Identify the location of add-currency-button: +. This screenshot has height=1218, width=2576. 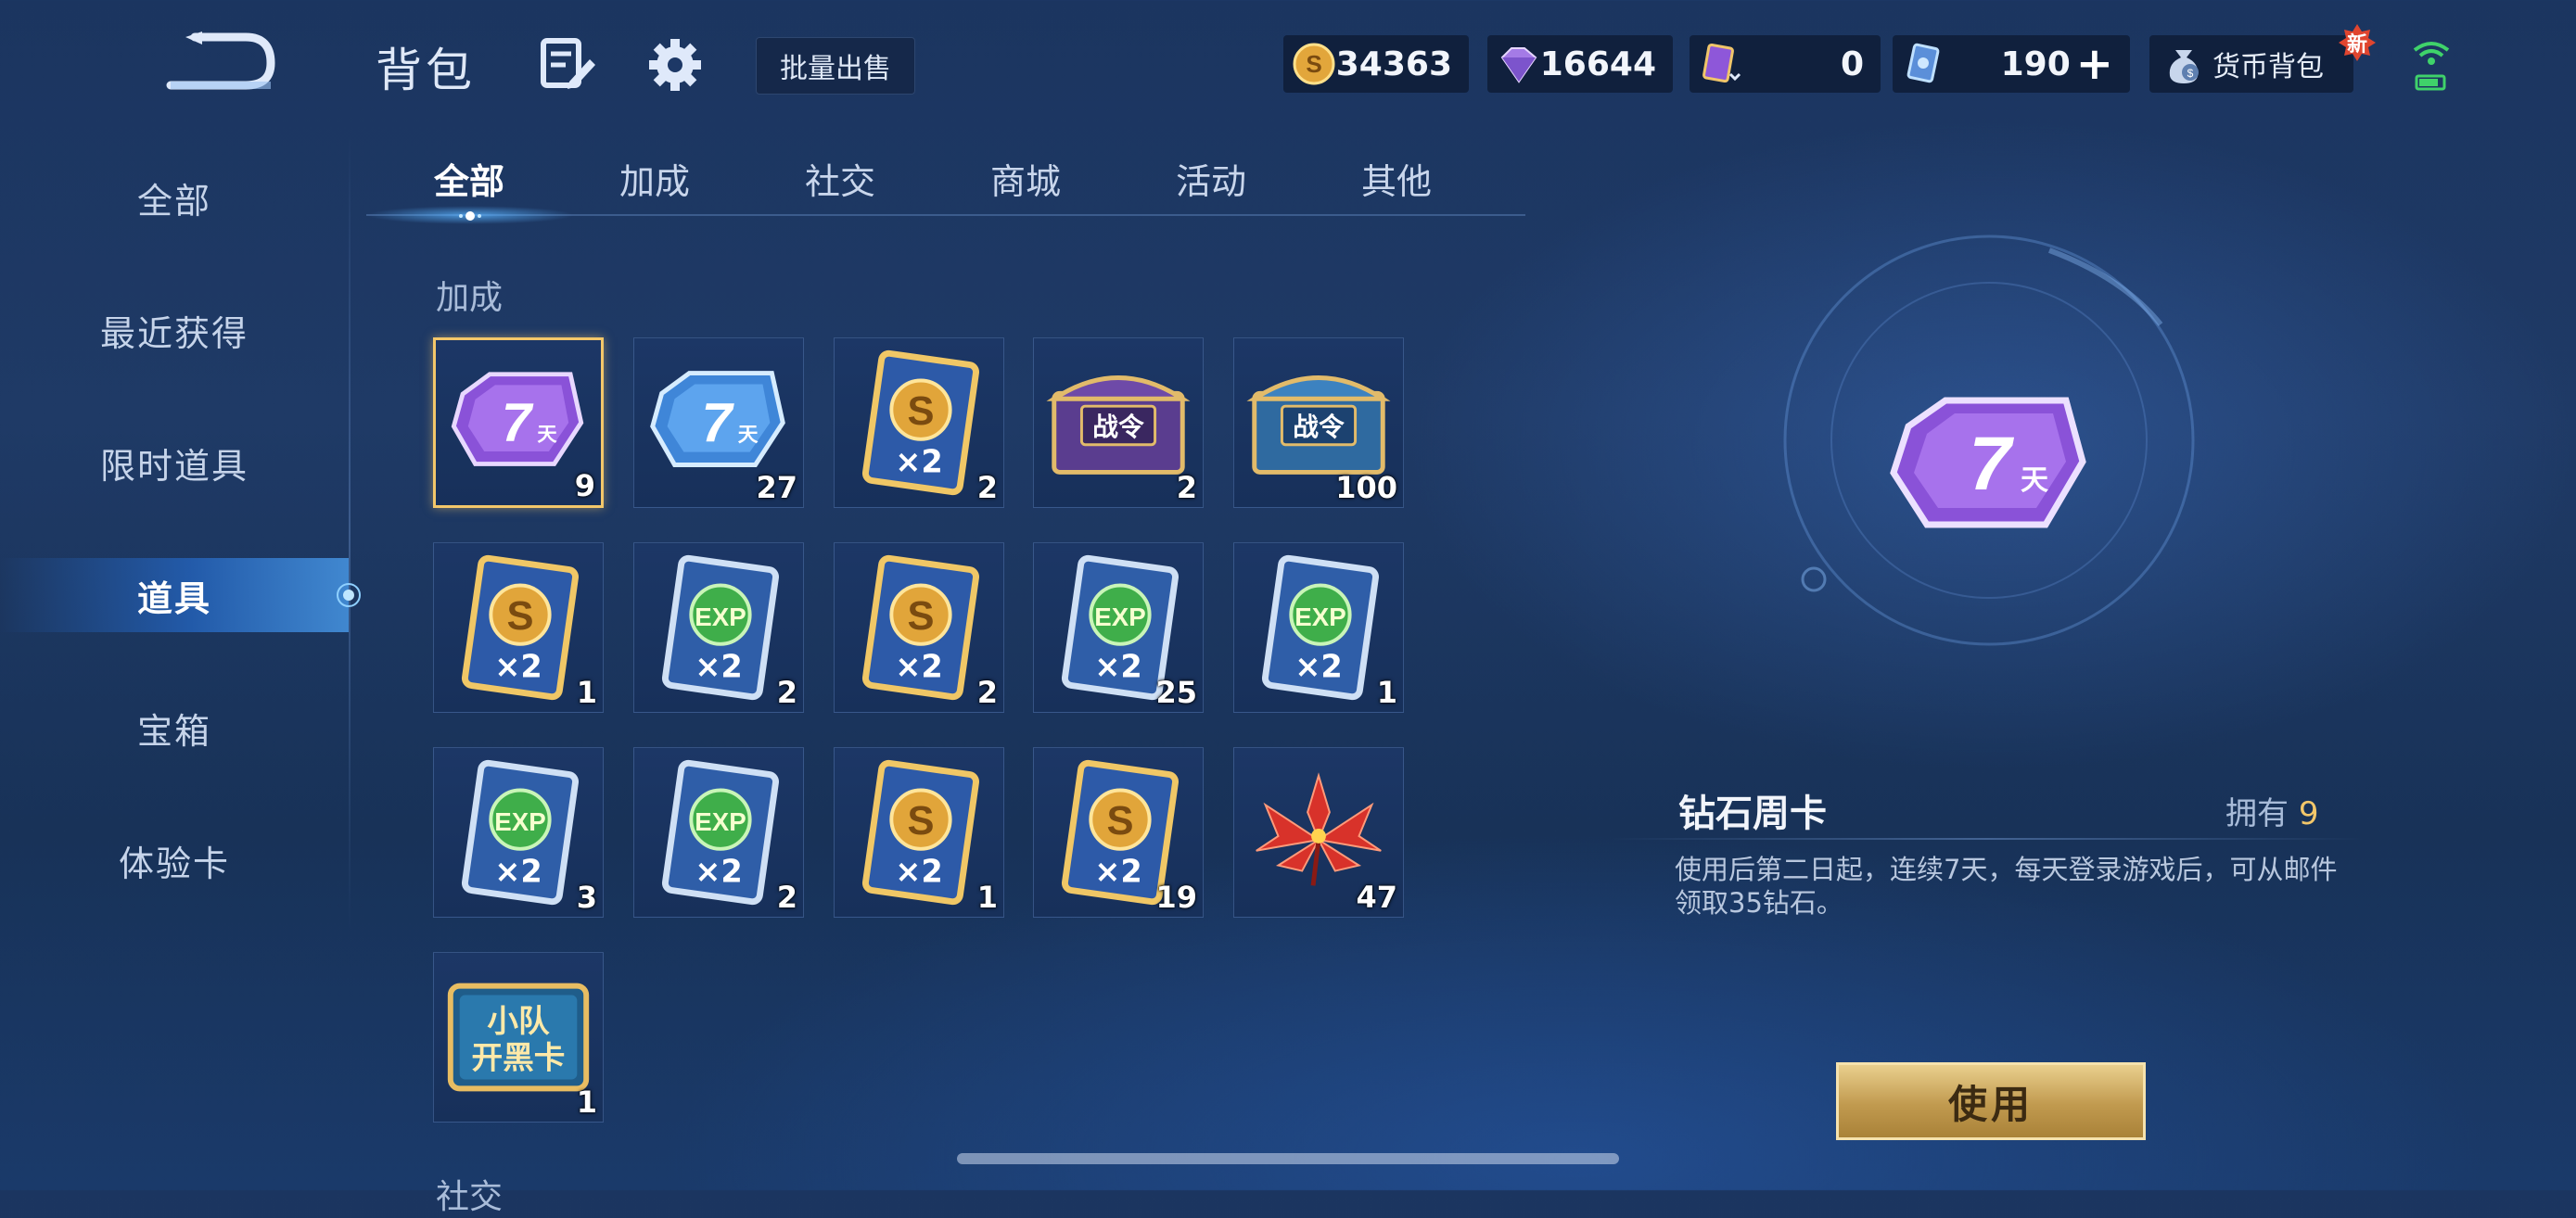
(2094, 64).